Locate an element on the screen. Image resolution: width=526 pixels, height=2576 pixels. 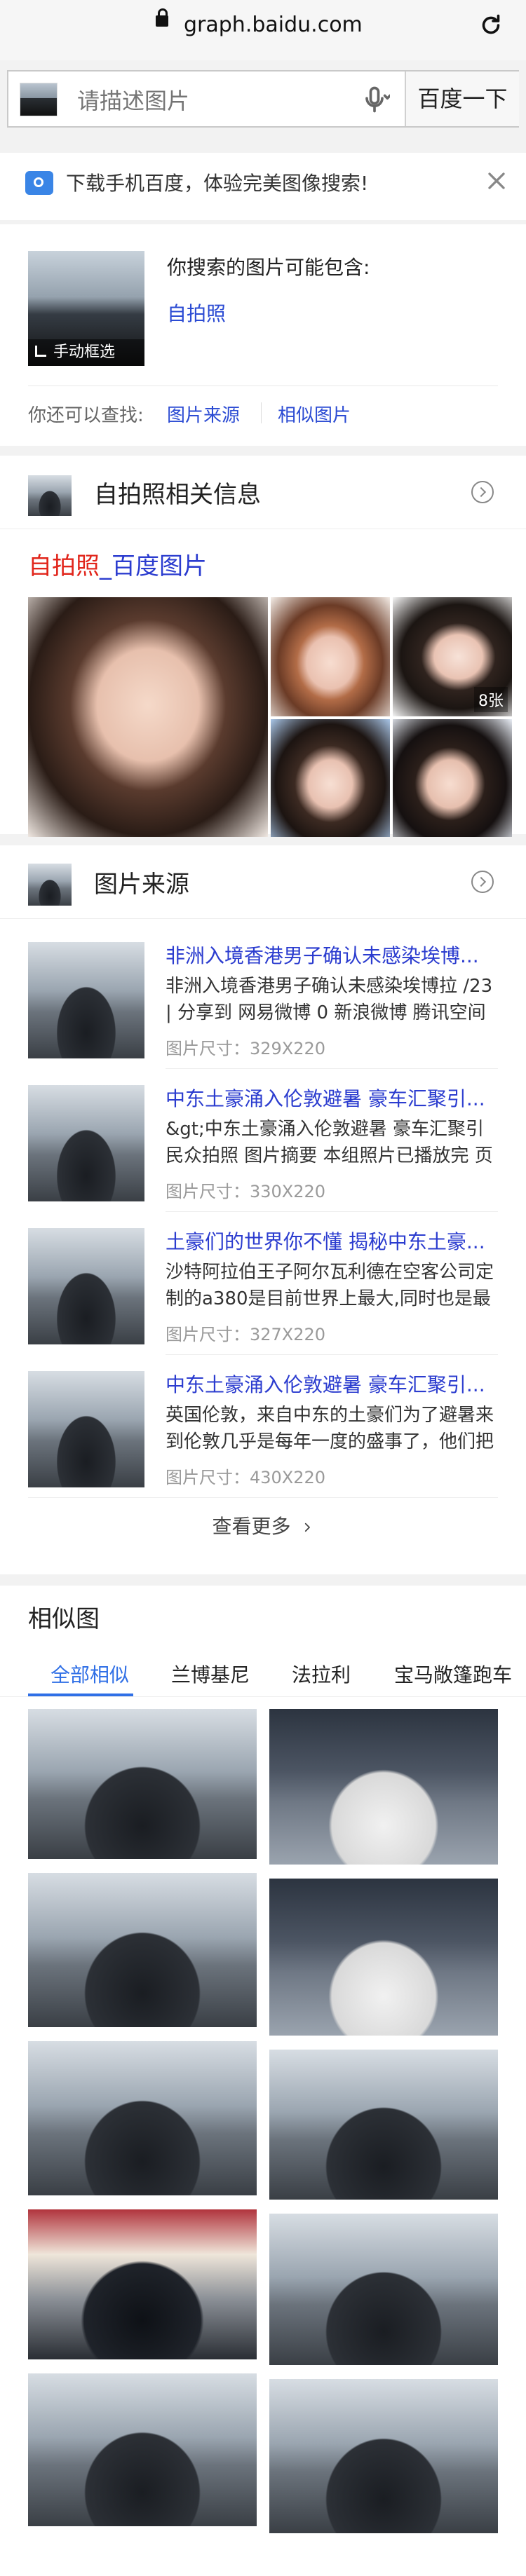
source-item-size: 图片尺寸：430X220 is located at coordinates (246, 1478).